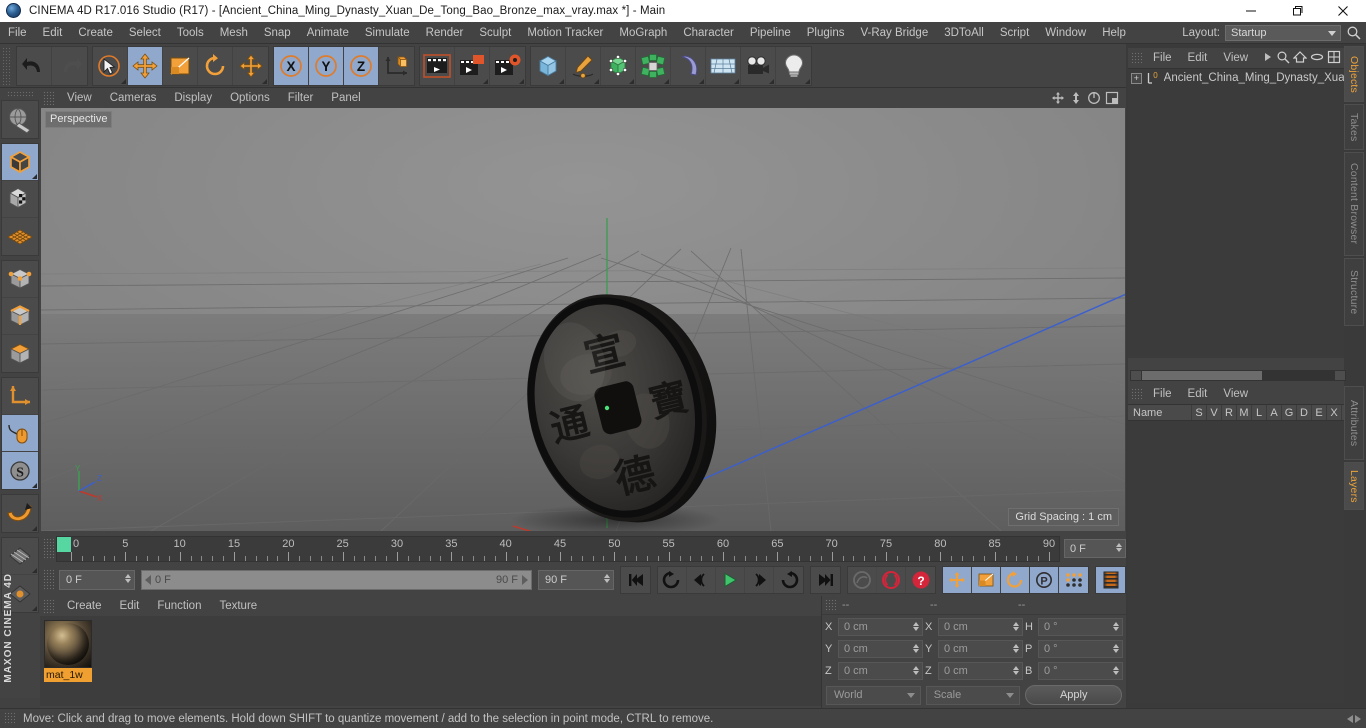 This screenshot has height=728, width=1366. I want to click on menu-edit: Edit, so click(53, 33).